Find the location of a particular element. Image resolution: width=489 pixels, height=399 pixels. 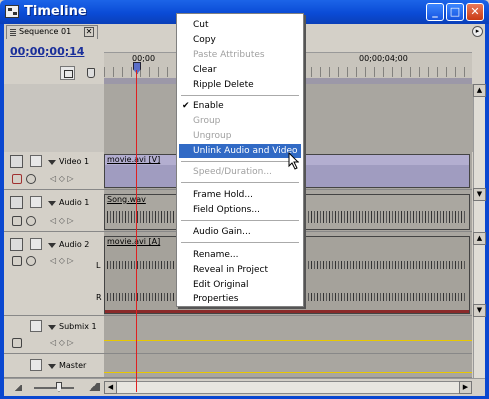

menu-item-edit-original: Edit Original is located at coordinates (240, 285).